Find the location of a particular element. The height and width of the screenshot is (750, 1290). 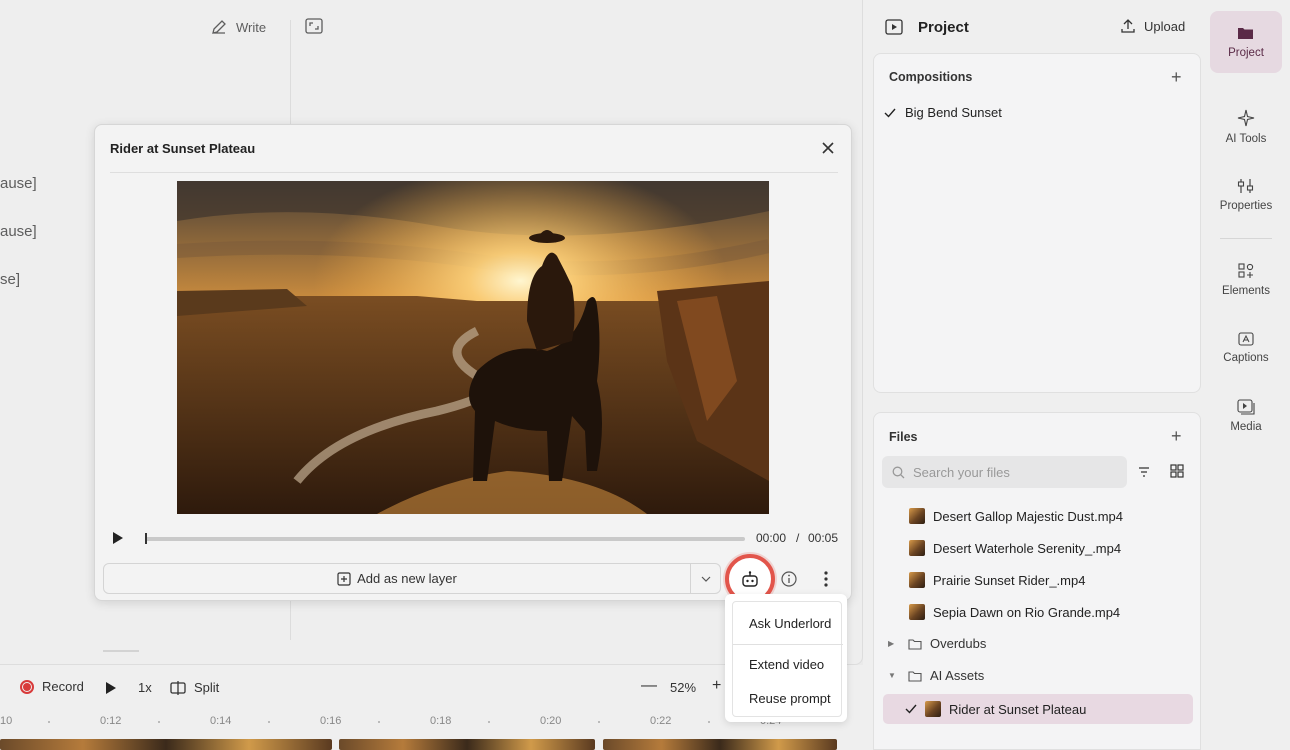

file-item: Prairie Sunset Rider_.mp4 is located at coordinates (997, 580).